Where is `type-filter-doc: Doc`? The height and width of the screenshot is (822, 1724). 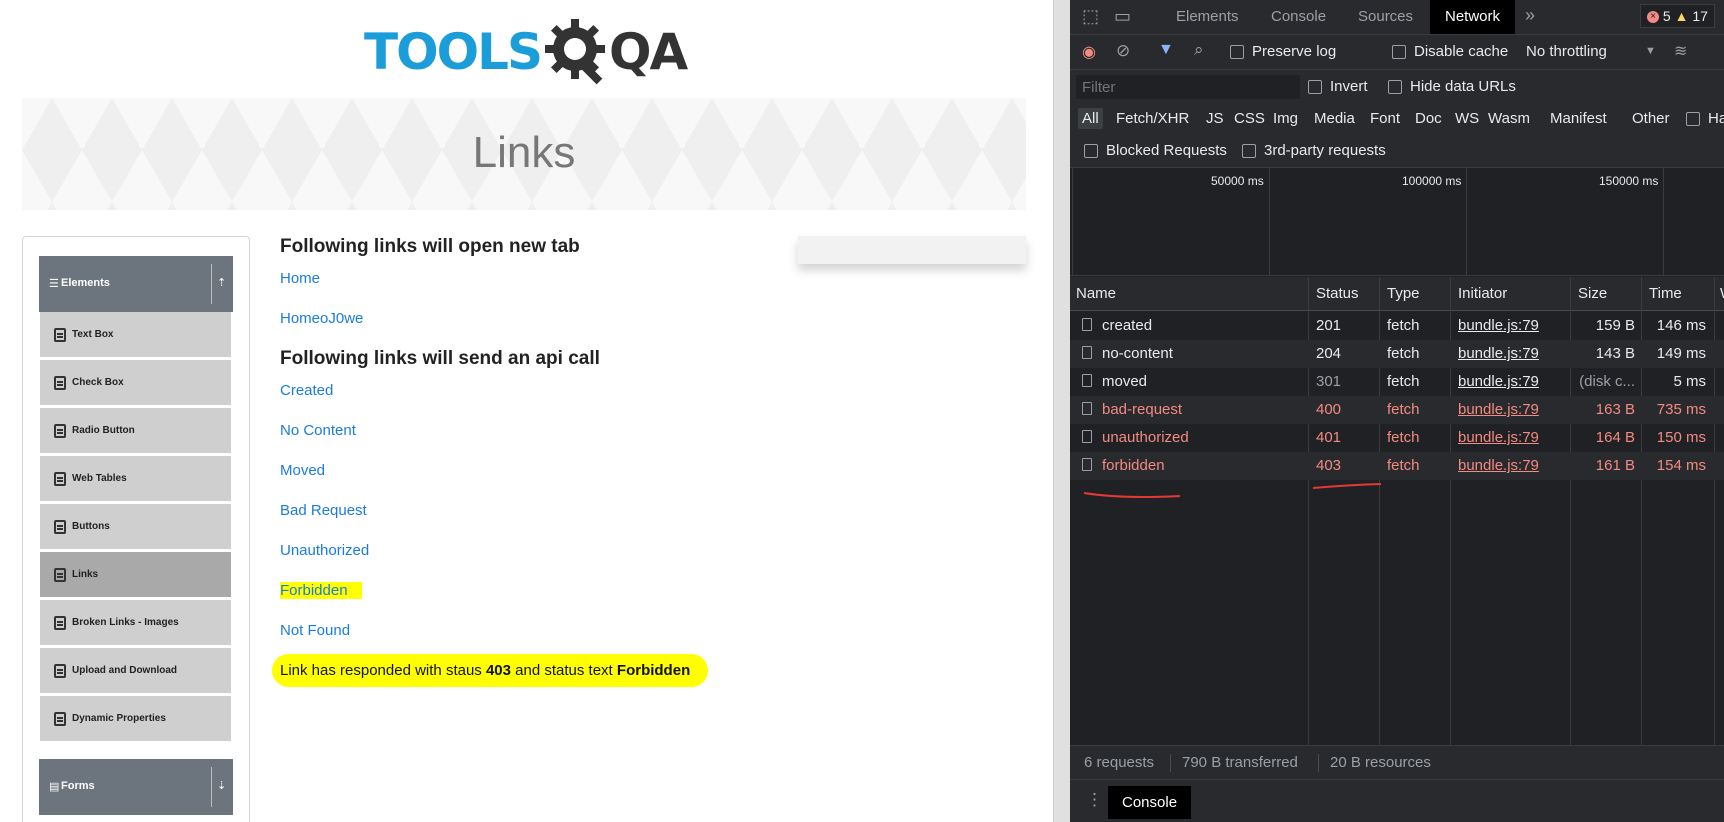 type-filter-doc: Doc is located at coordinates (1428, 118).